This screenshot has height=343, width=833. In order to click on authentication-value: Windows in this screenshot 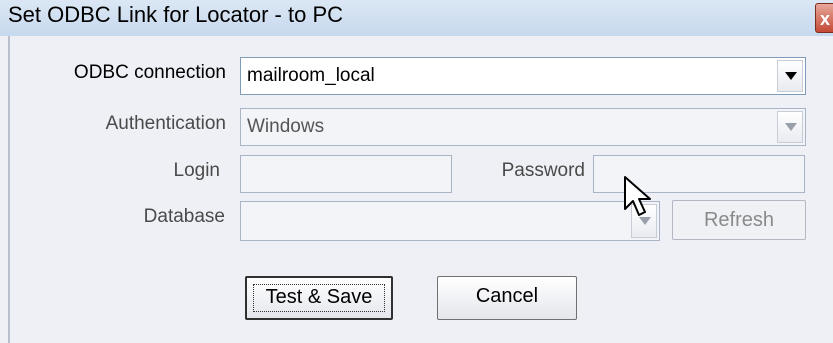, I will do `click(286, 126)`.